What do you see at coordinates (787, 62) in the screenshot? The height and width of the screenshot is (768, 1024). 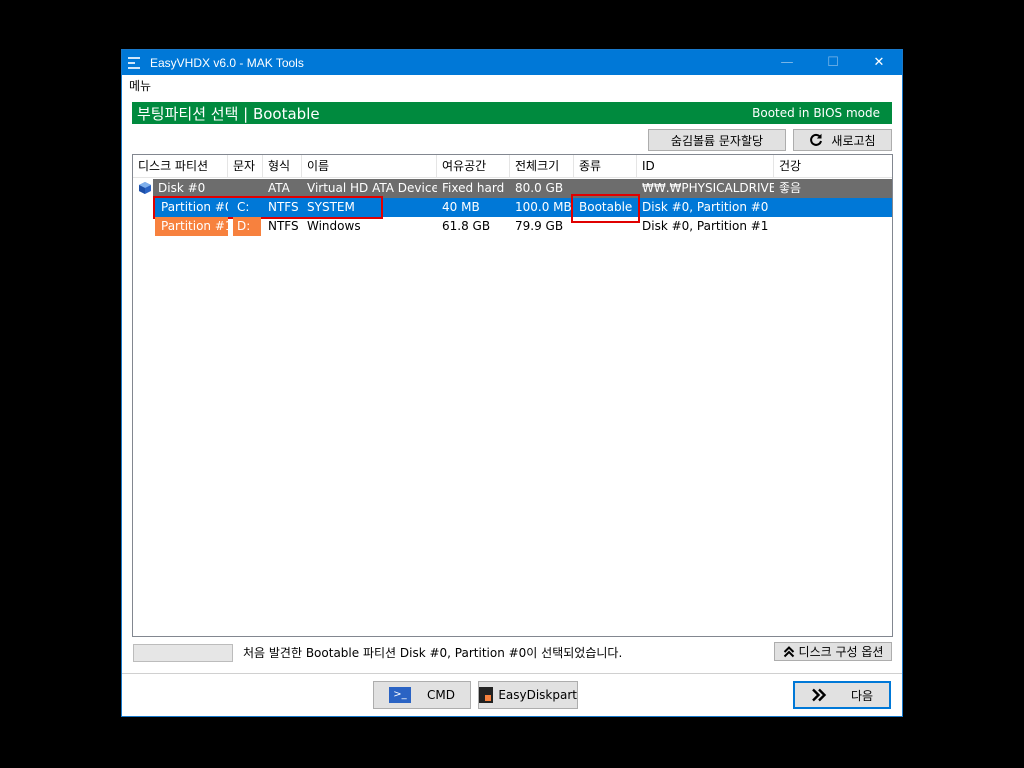 I see `minimize-button: —` at bounding box center [787, 62].